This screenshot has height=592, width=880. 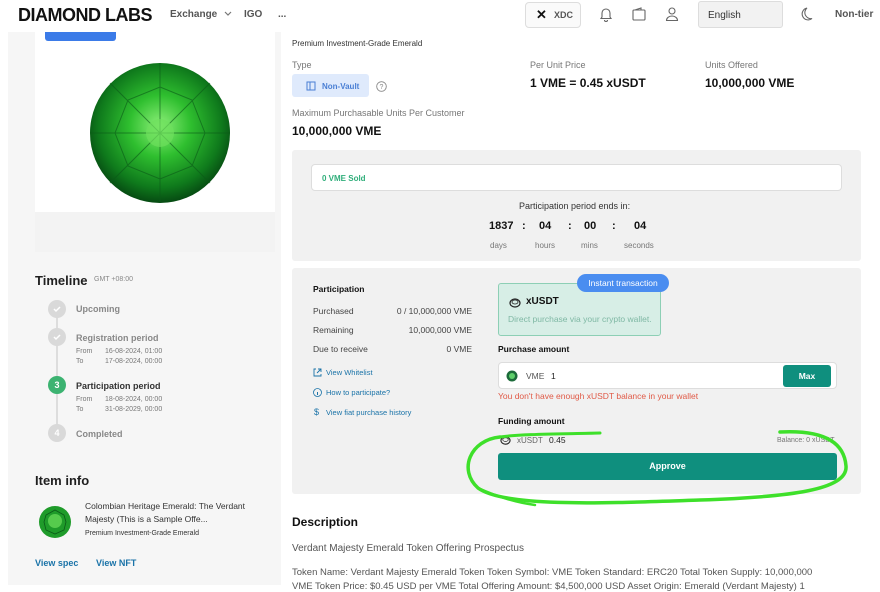 What do you see at coordinates (317, 392) in the screenshot?
I see `info-icon` at bounding box center [317, 392].